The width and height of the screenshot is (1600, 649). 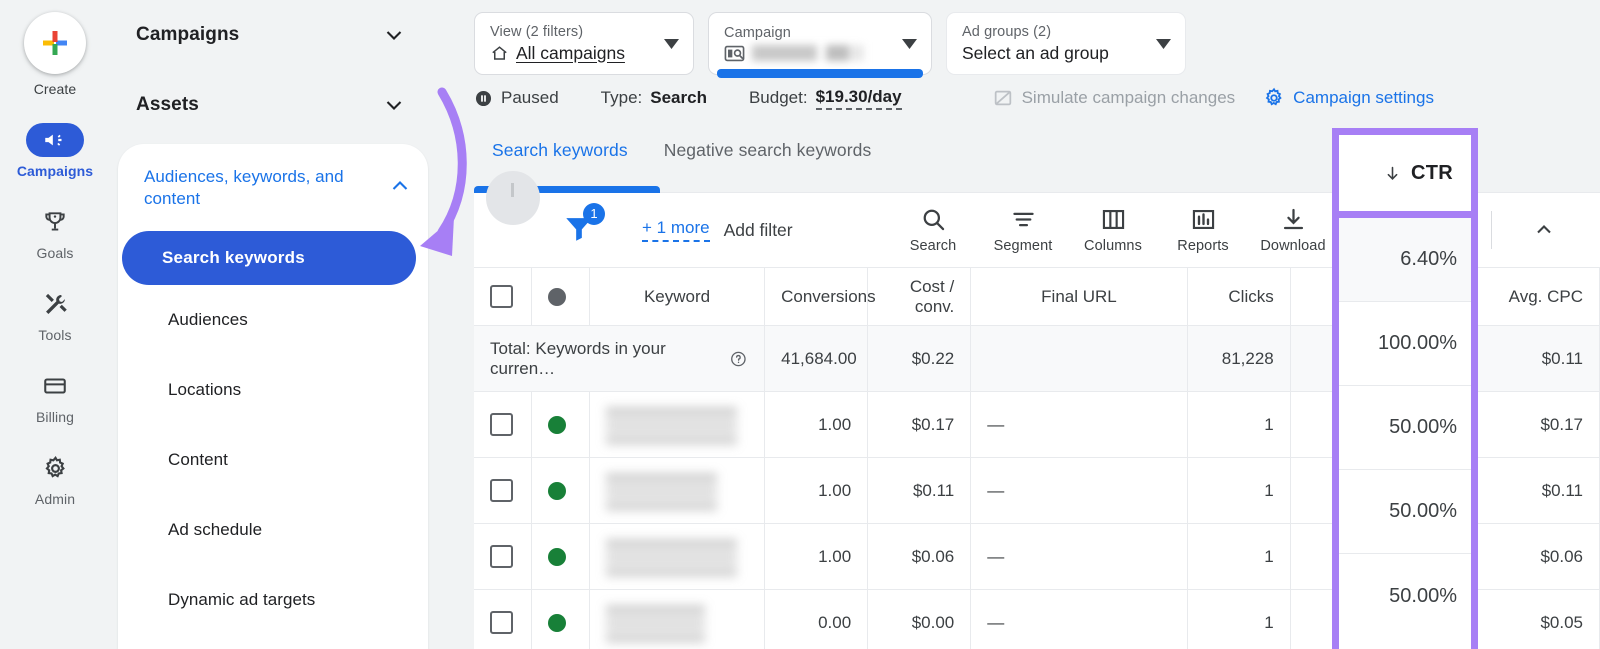 What do you see at coordinates (594, 213) in the screenshot?
I see `filter-badge: 1` at bounding box center [594, 213].